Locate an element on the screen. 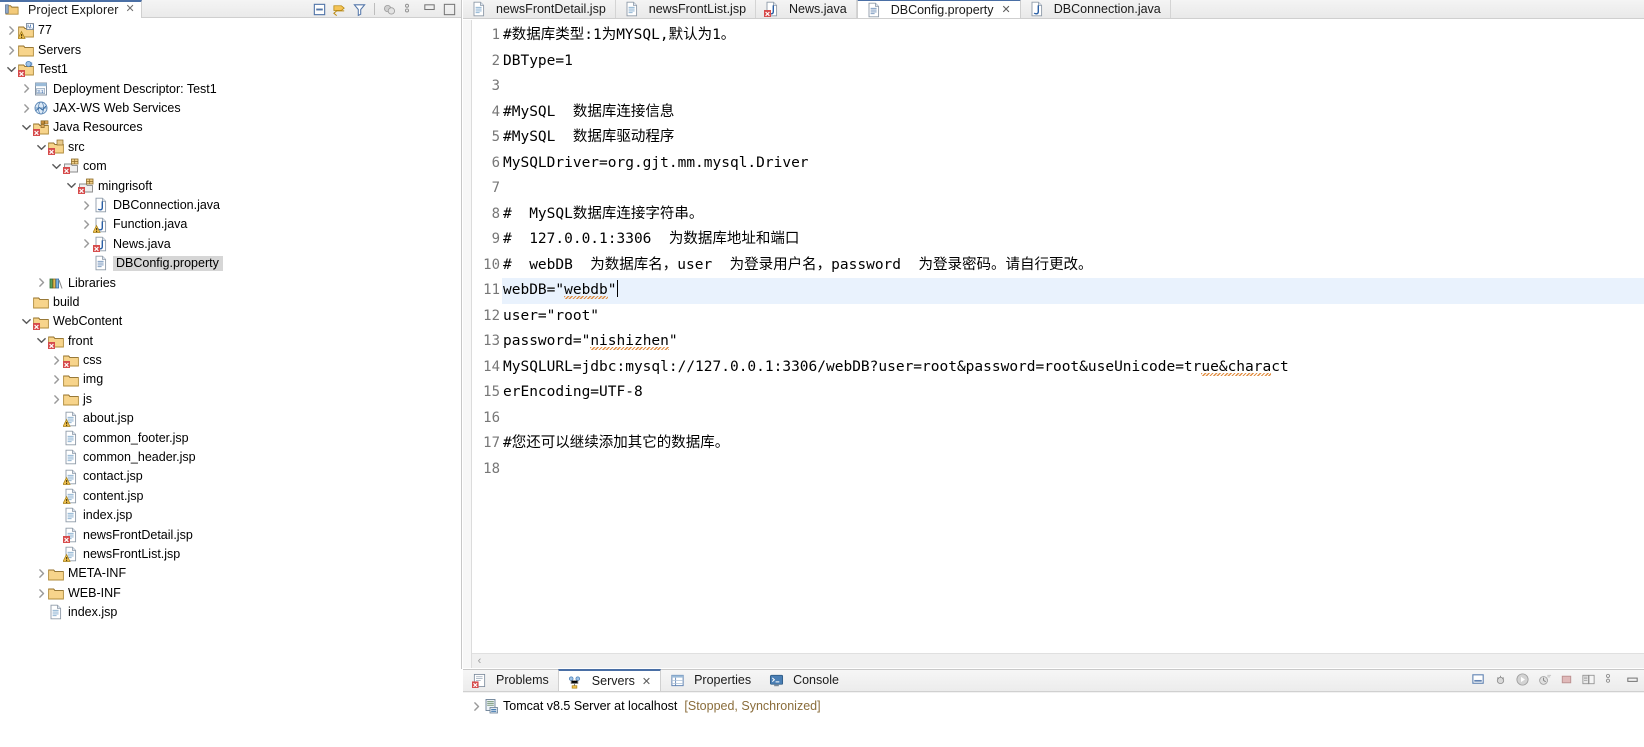  editor-marker-bar is located at coordinates (467, 344).